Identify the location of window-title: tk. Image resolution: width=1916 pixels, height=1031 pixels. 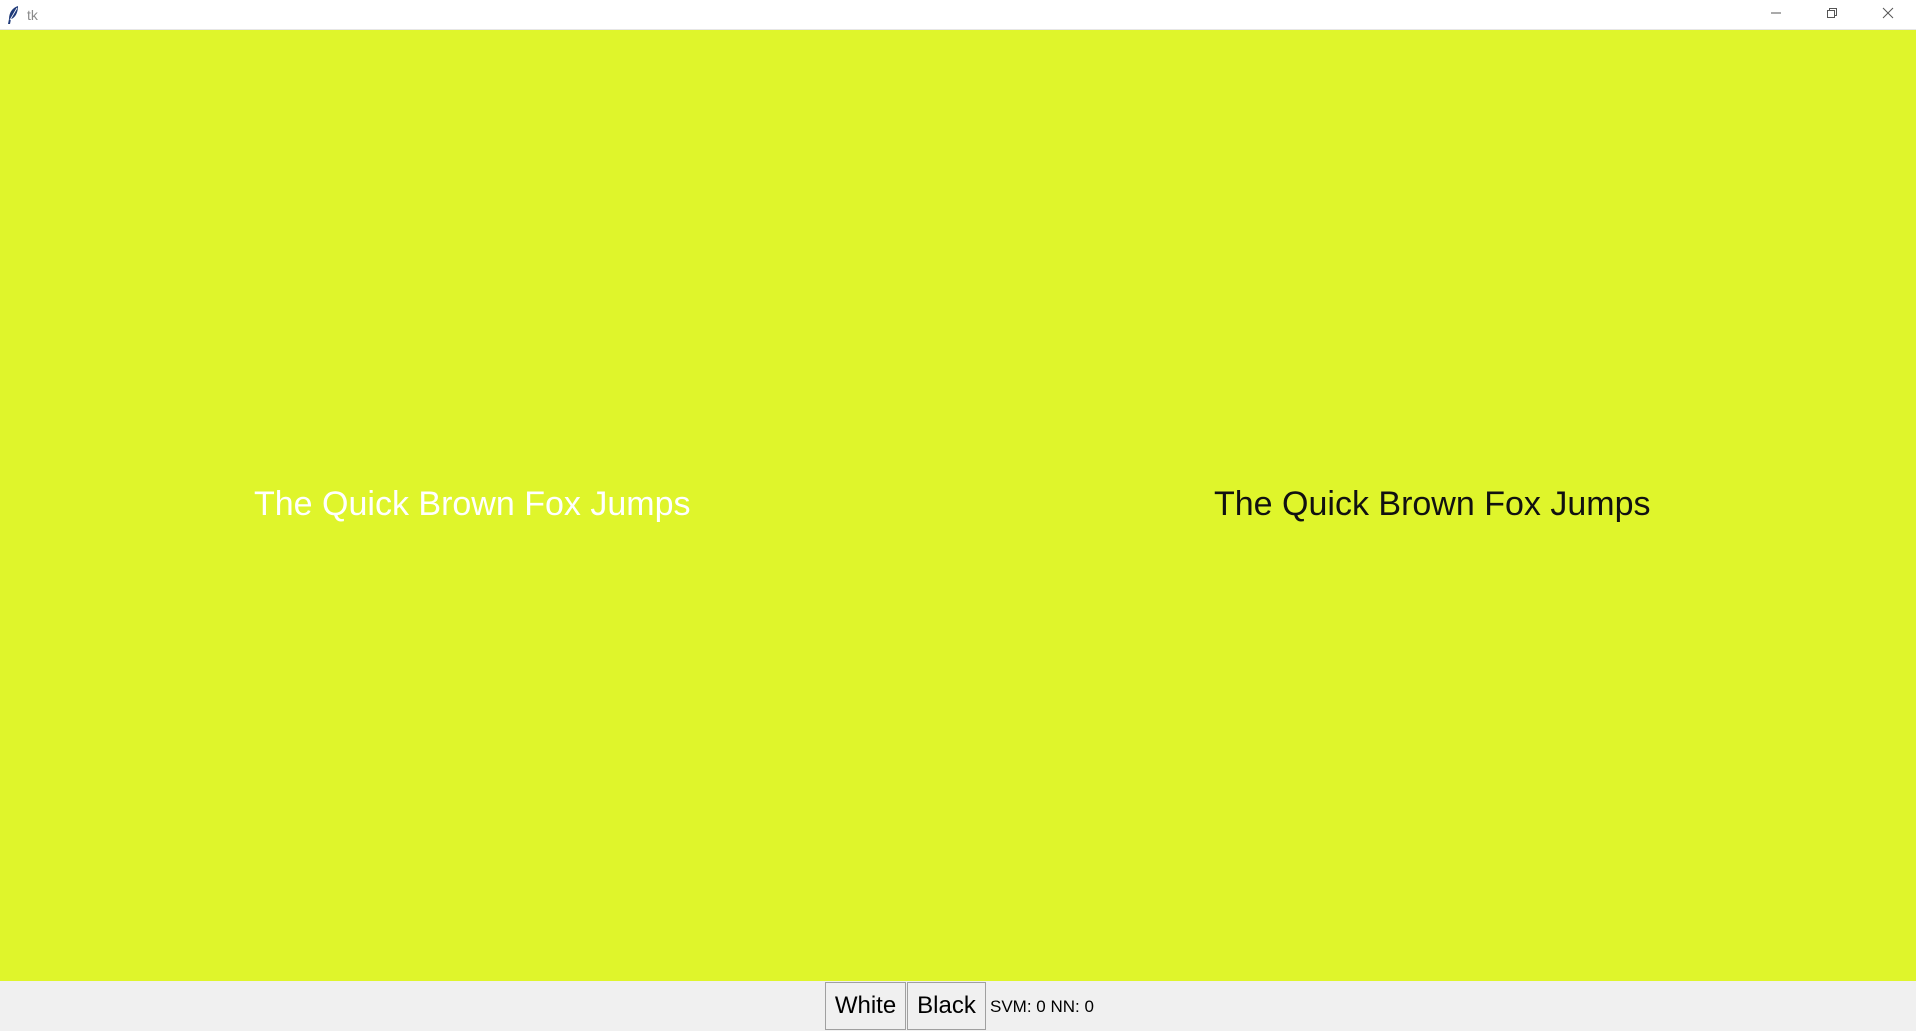
(32, 15).